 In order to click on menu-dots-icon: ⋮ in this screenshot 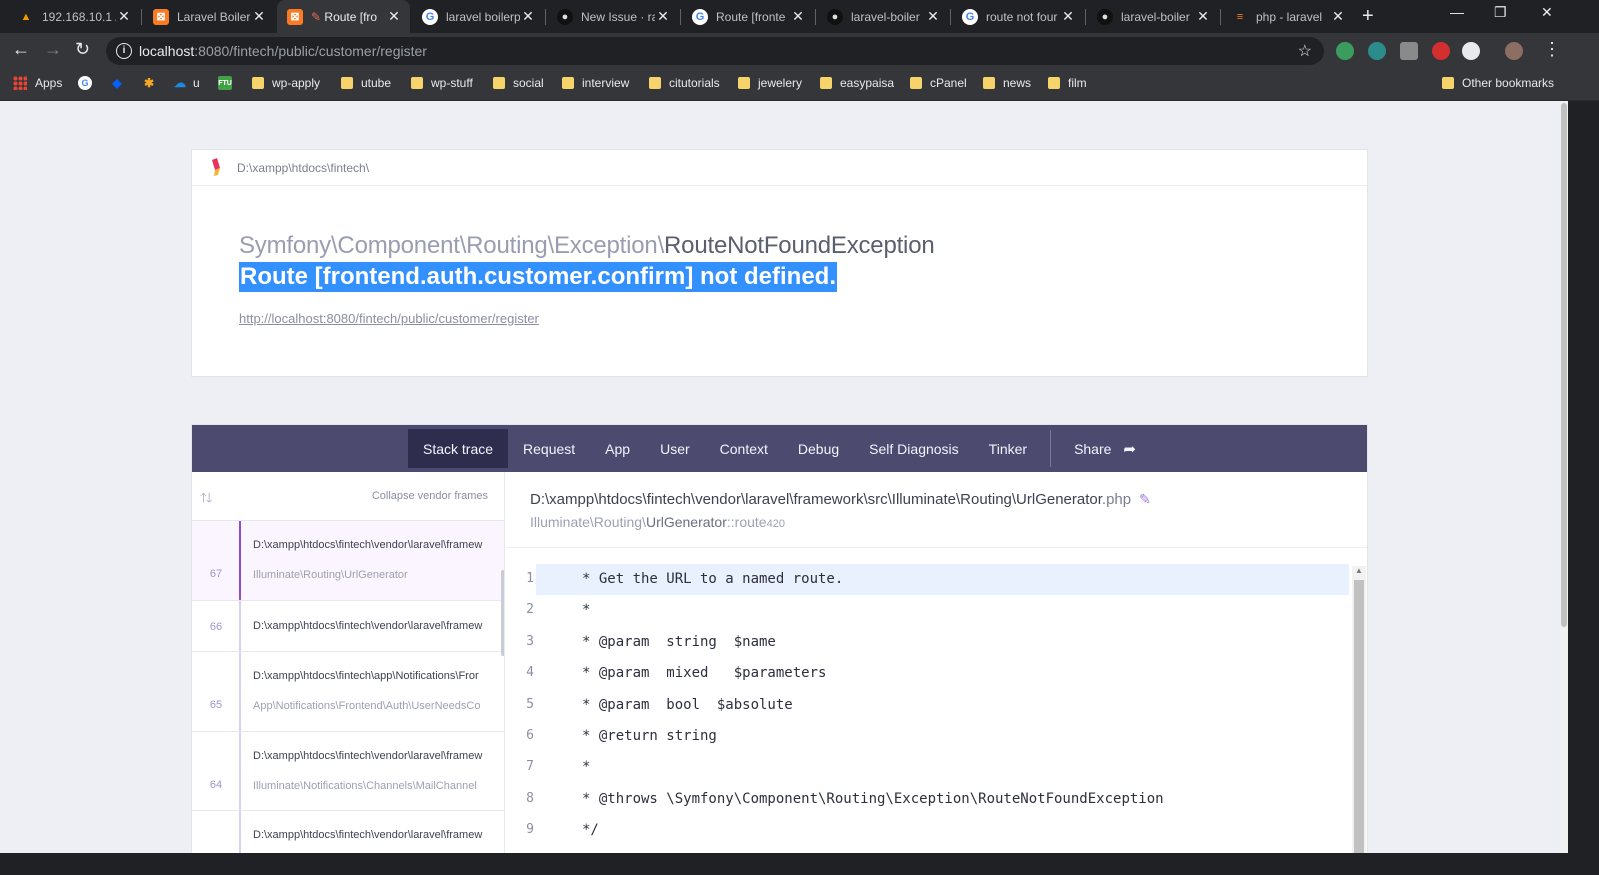, I will do `click(1552, 49)`.